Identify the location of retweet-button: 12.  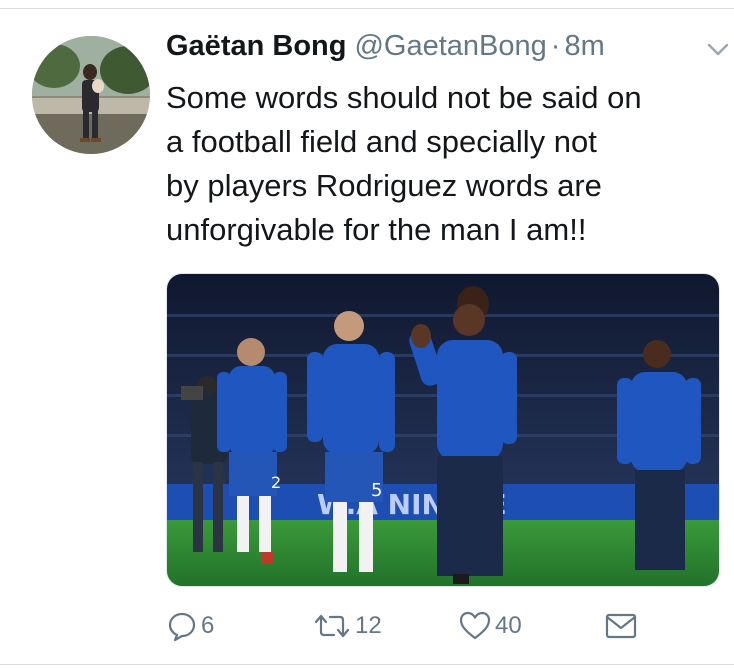
(347, 626).